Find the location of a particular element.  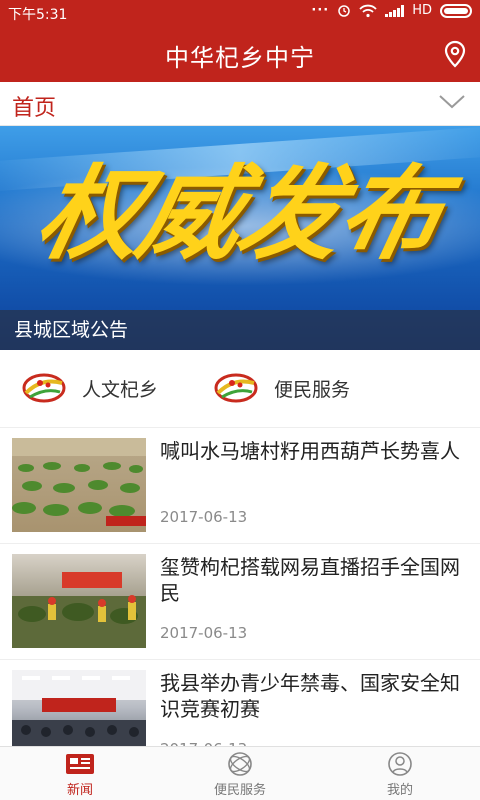

category-service: 便民服务 is located at coordinates (280, 388).